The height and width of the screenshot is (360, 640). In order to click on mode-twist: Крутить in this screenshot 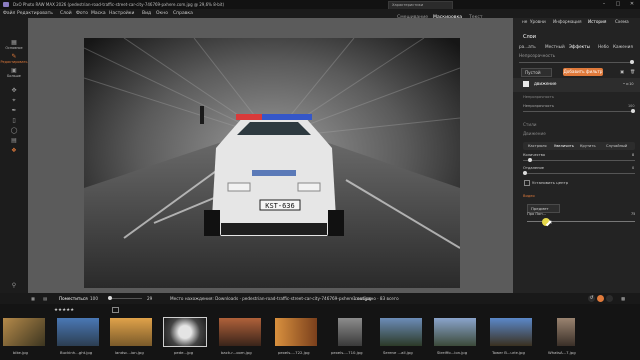, I will do `click(588, 146)`.